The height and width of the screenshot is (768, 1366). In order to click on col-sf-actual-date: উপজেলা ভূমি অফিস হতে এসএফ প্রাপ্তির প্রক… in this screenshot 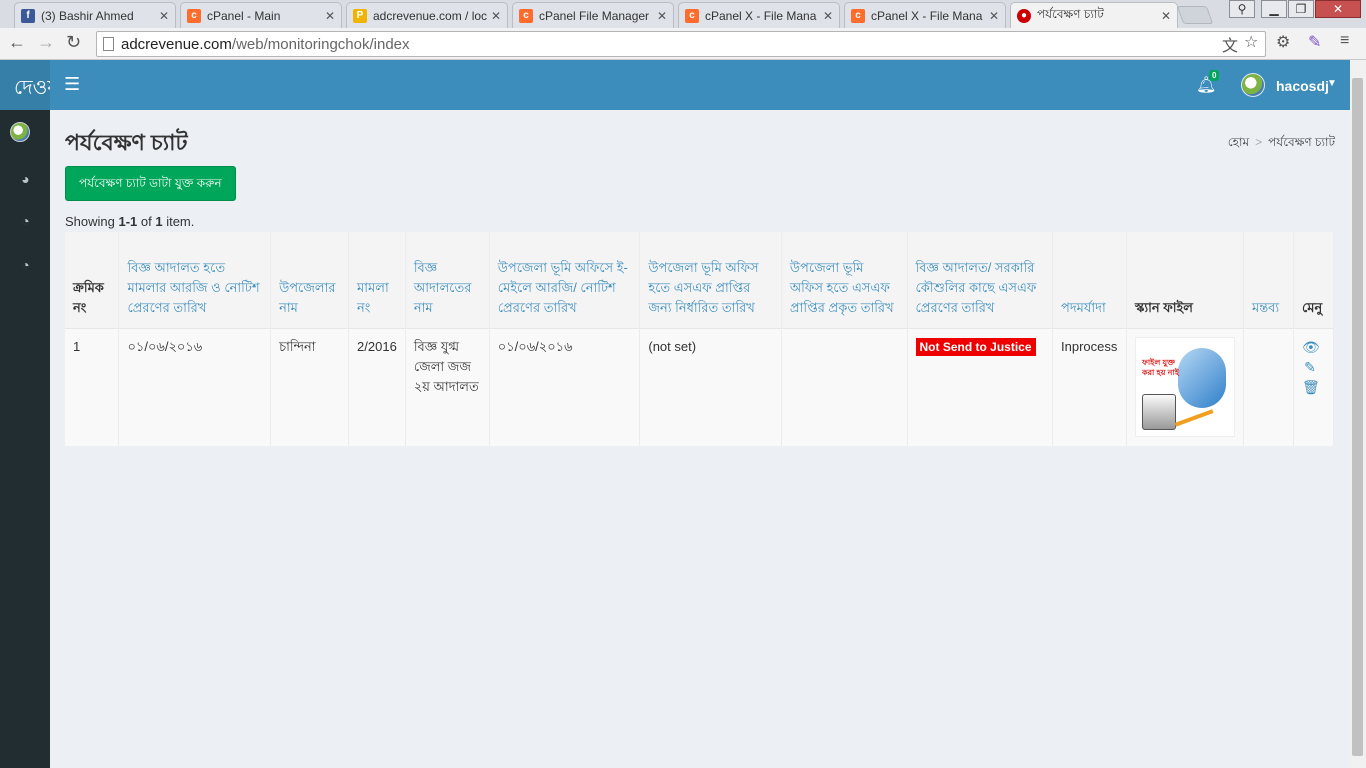, I will do `click(844, 280)`.